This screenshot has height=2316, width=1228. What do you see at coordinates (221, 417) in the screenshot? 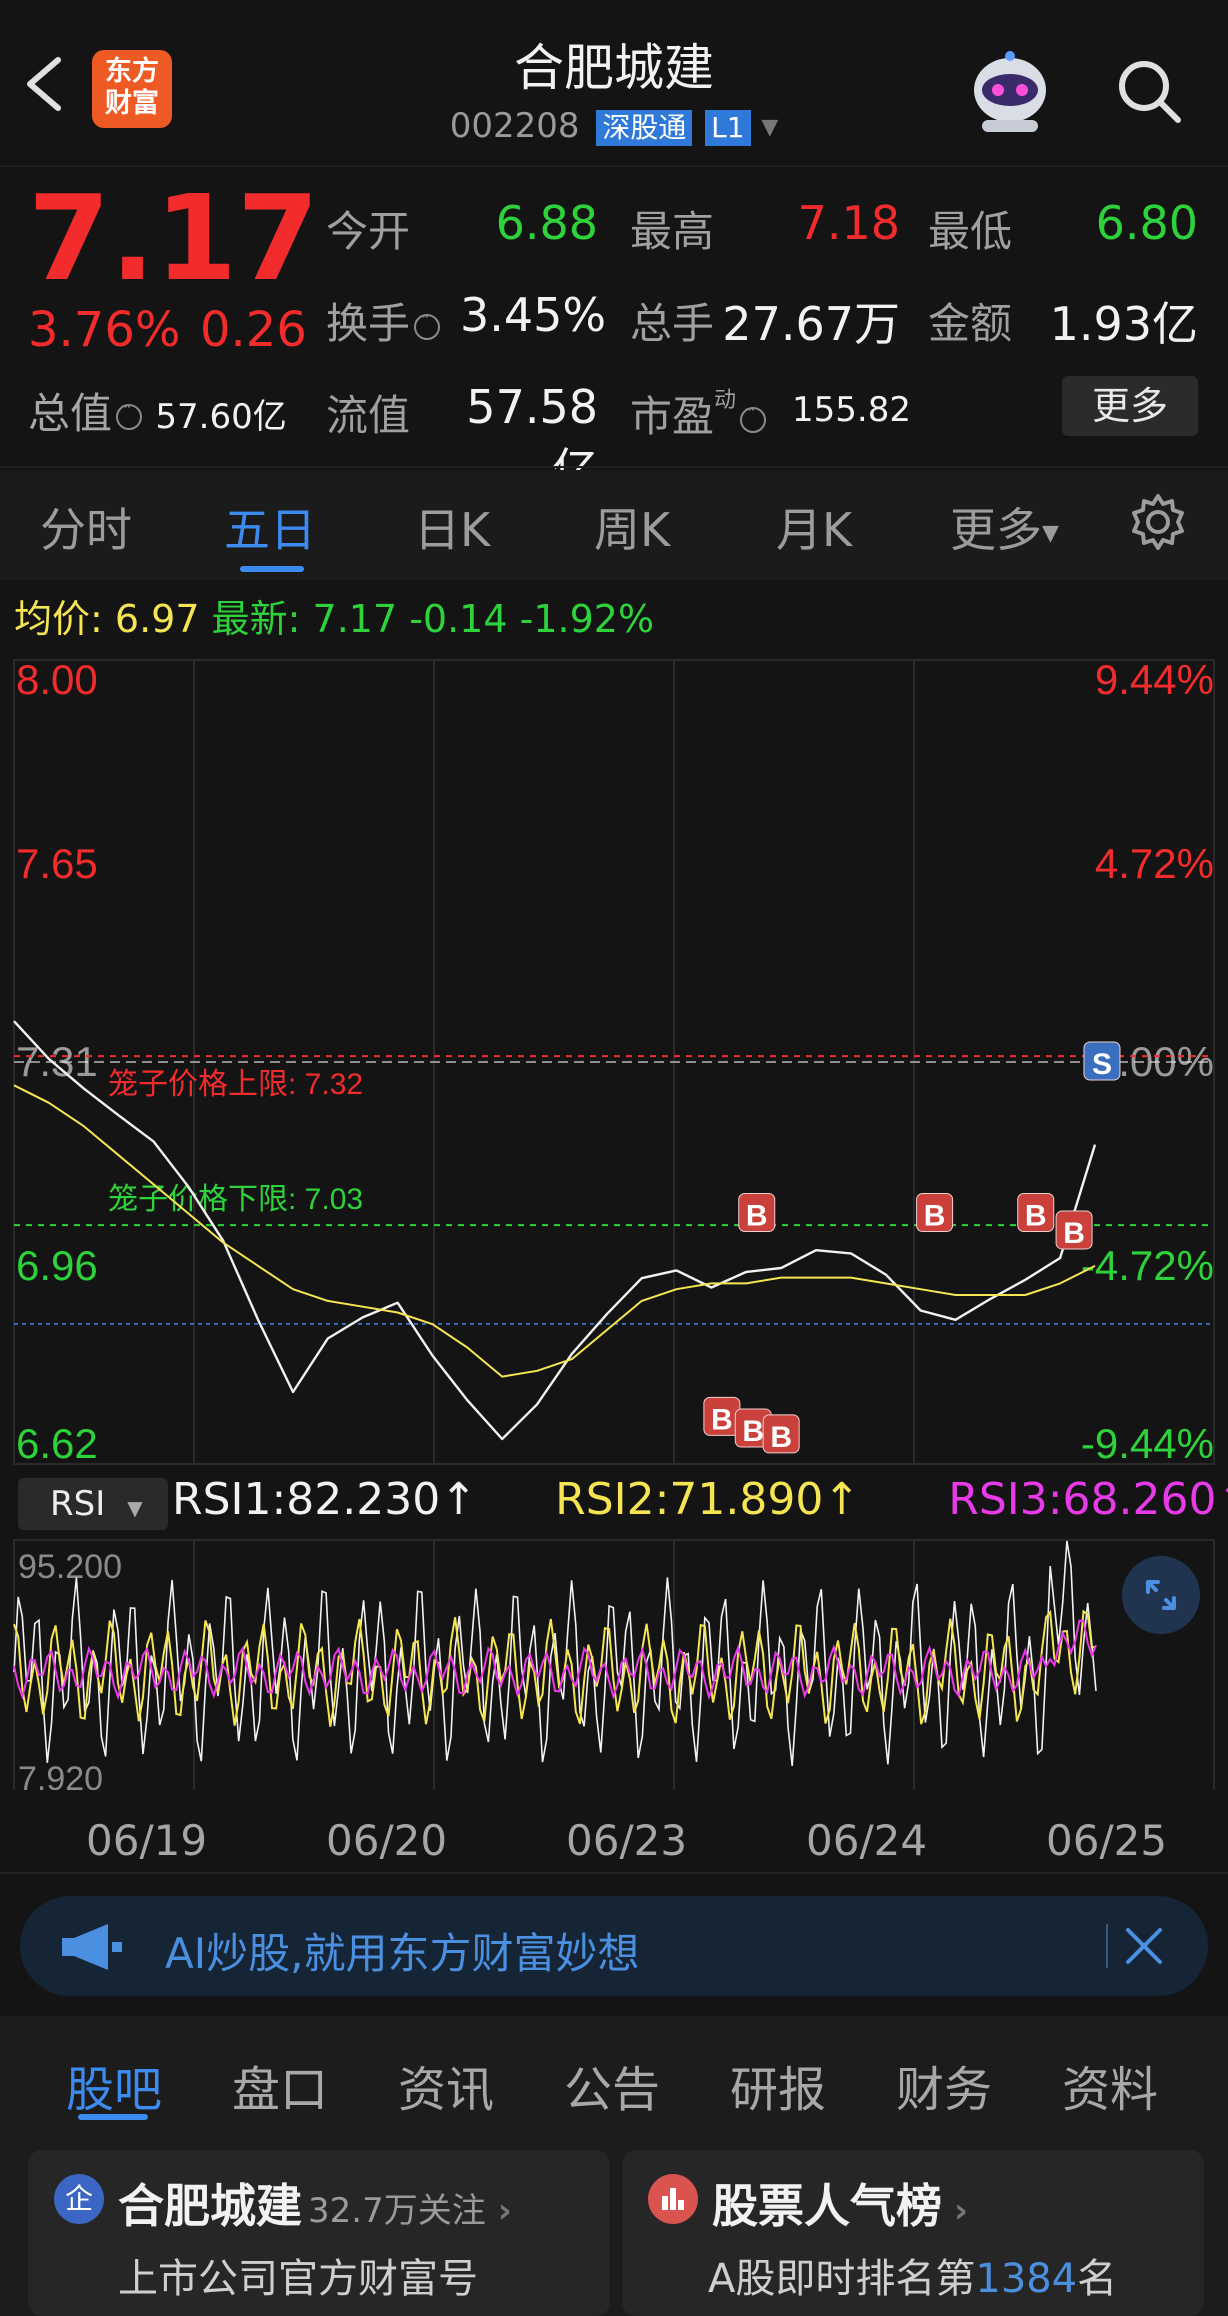
I see `total-value: 57.60亿` at bounding box center [221, 417].